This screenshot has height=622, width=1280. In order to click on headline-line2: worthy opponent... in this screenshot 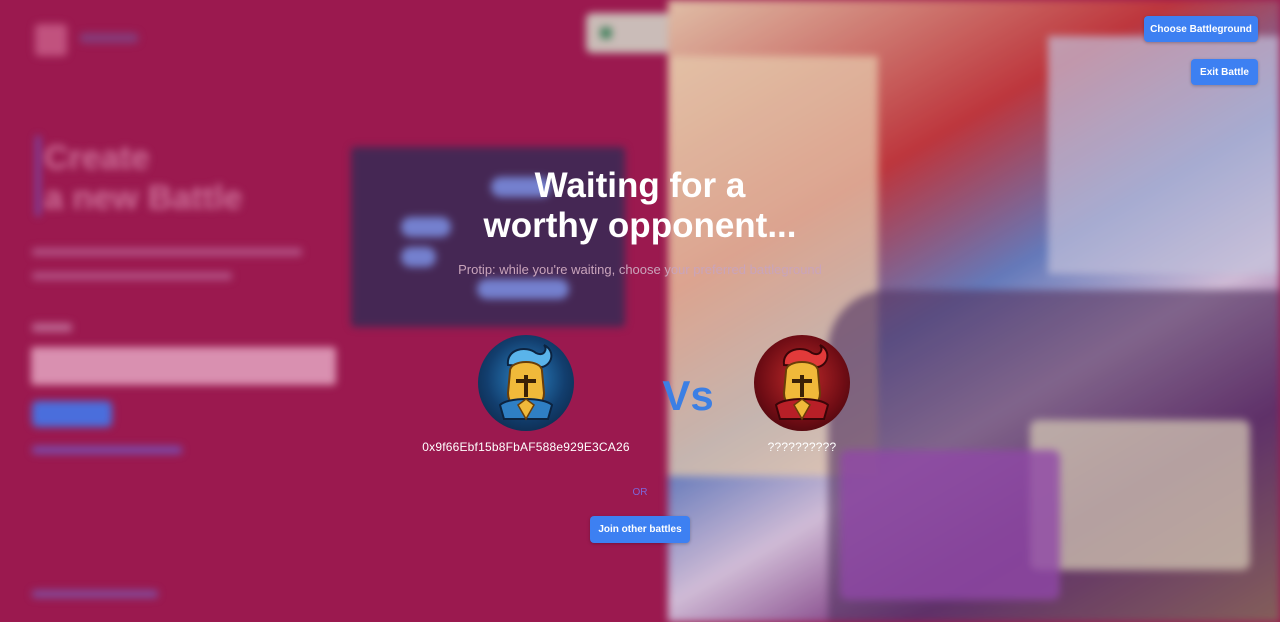, I will do `click(640, 225)`.